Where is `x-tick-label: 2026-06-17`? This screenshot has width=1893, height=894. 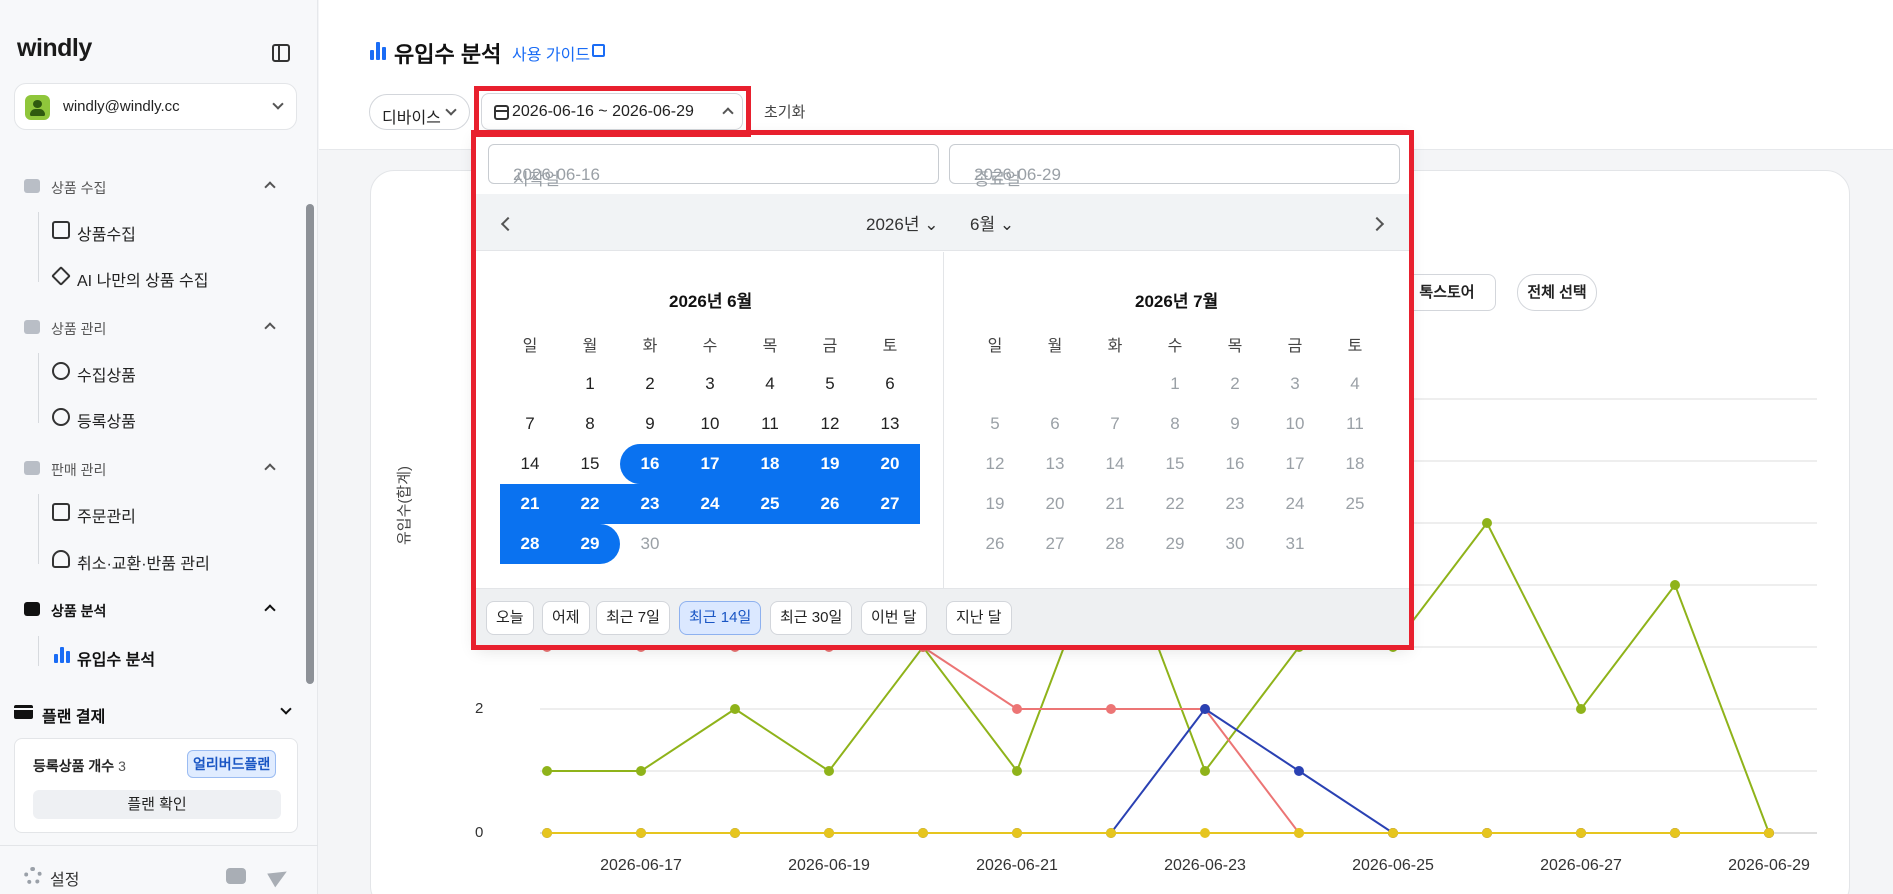 x-tick-label: 2026-06-17 is located at coordinates (641, 865).